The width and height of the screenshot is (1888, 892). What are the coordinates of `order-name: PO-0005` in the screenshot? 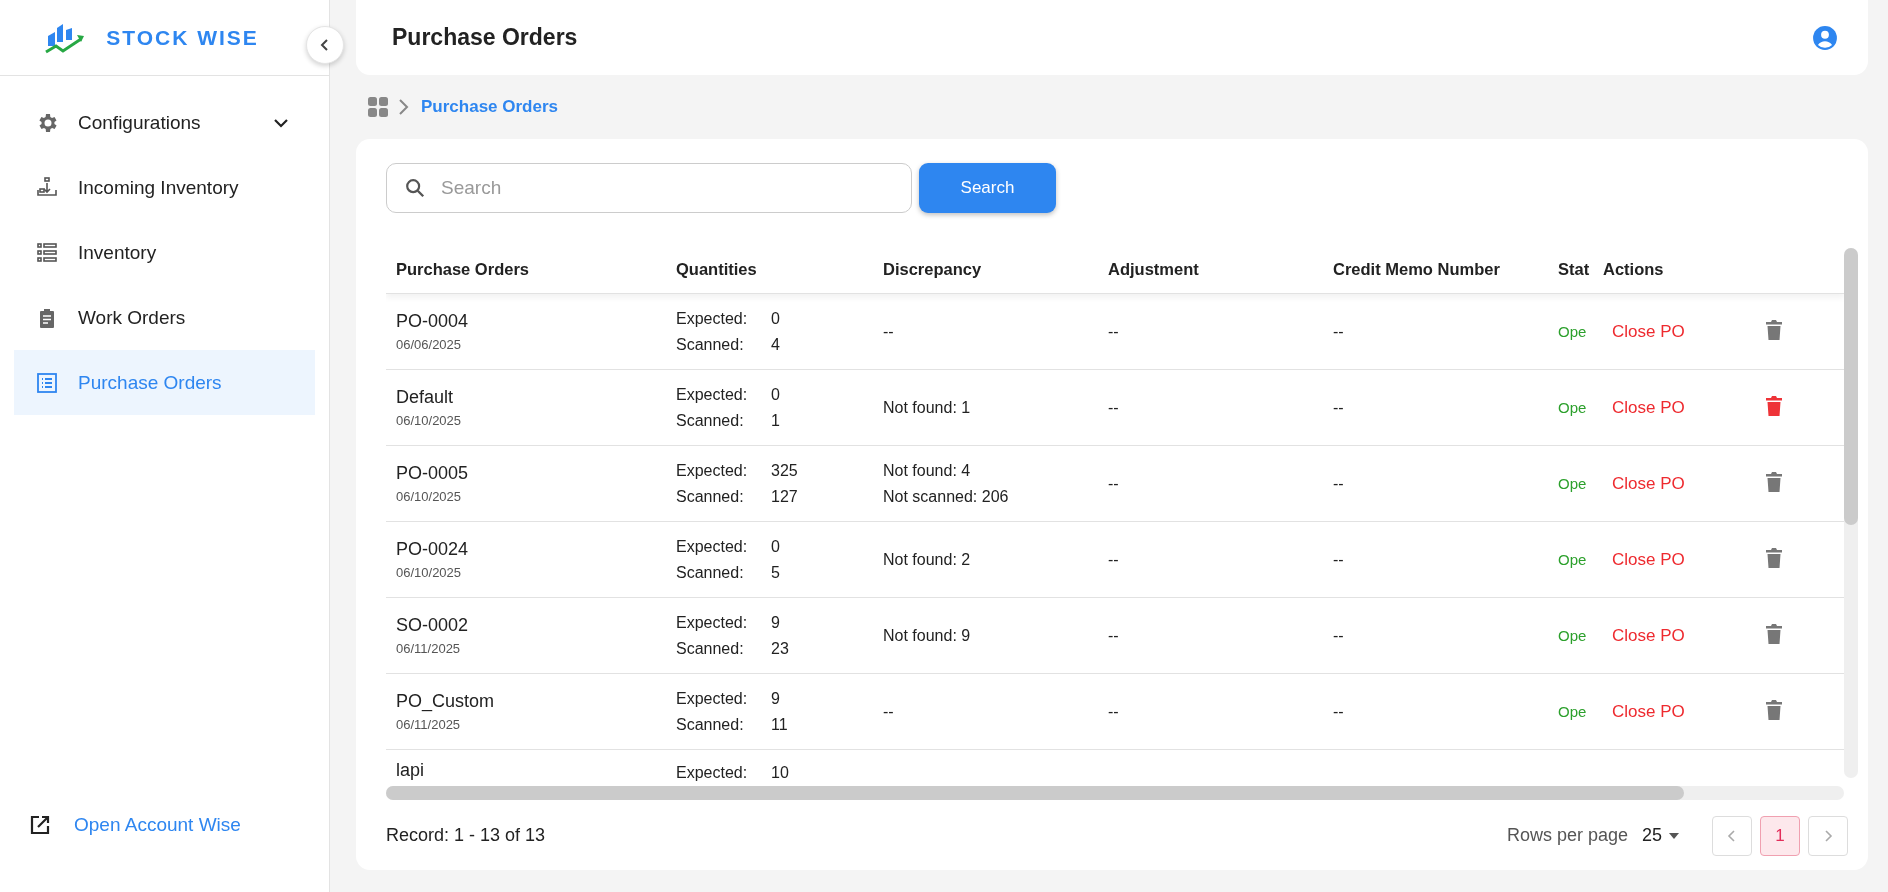 It's located at (433, 473).